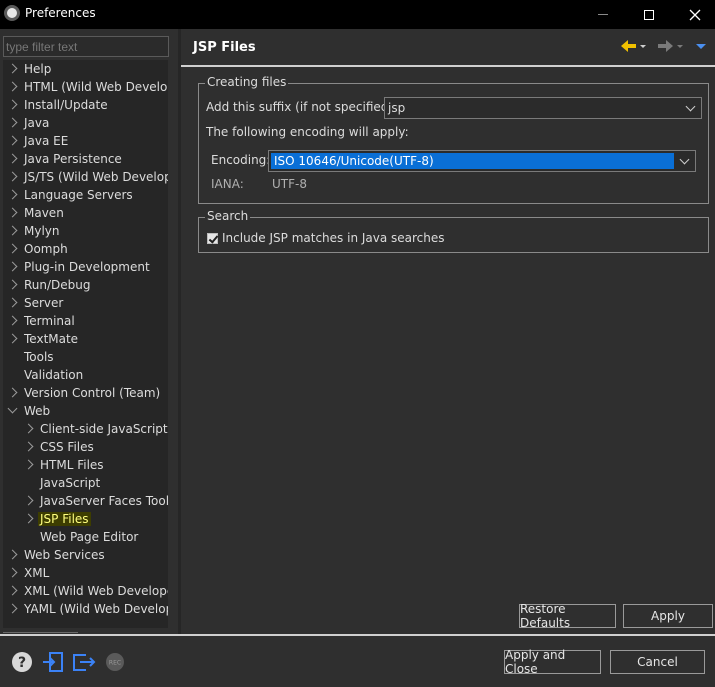 The image size is (715, 687). Describe the element at coordinates (85, 520) in the screenshot. I see `tree-item: JSP Files` at that location.